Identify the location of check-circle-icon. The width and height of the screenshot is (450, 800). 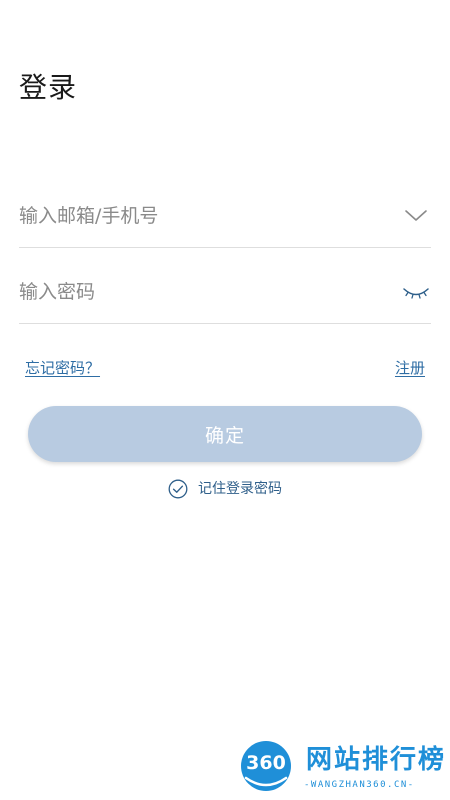
(178, 489).